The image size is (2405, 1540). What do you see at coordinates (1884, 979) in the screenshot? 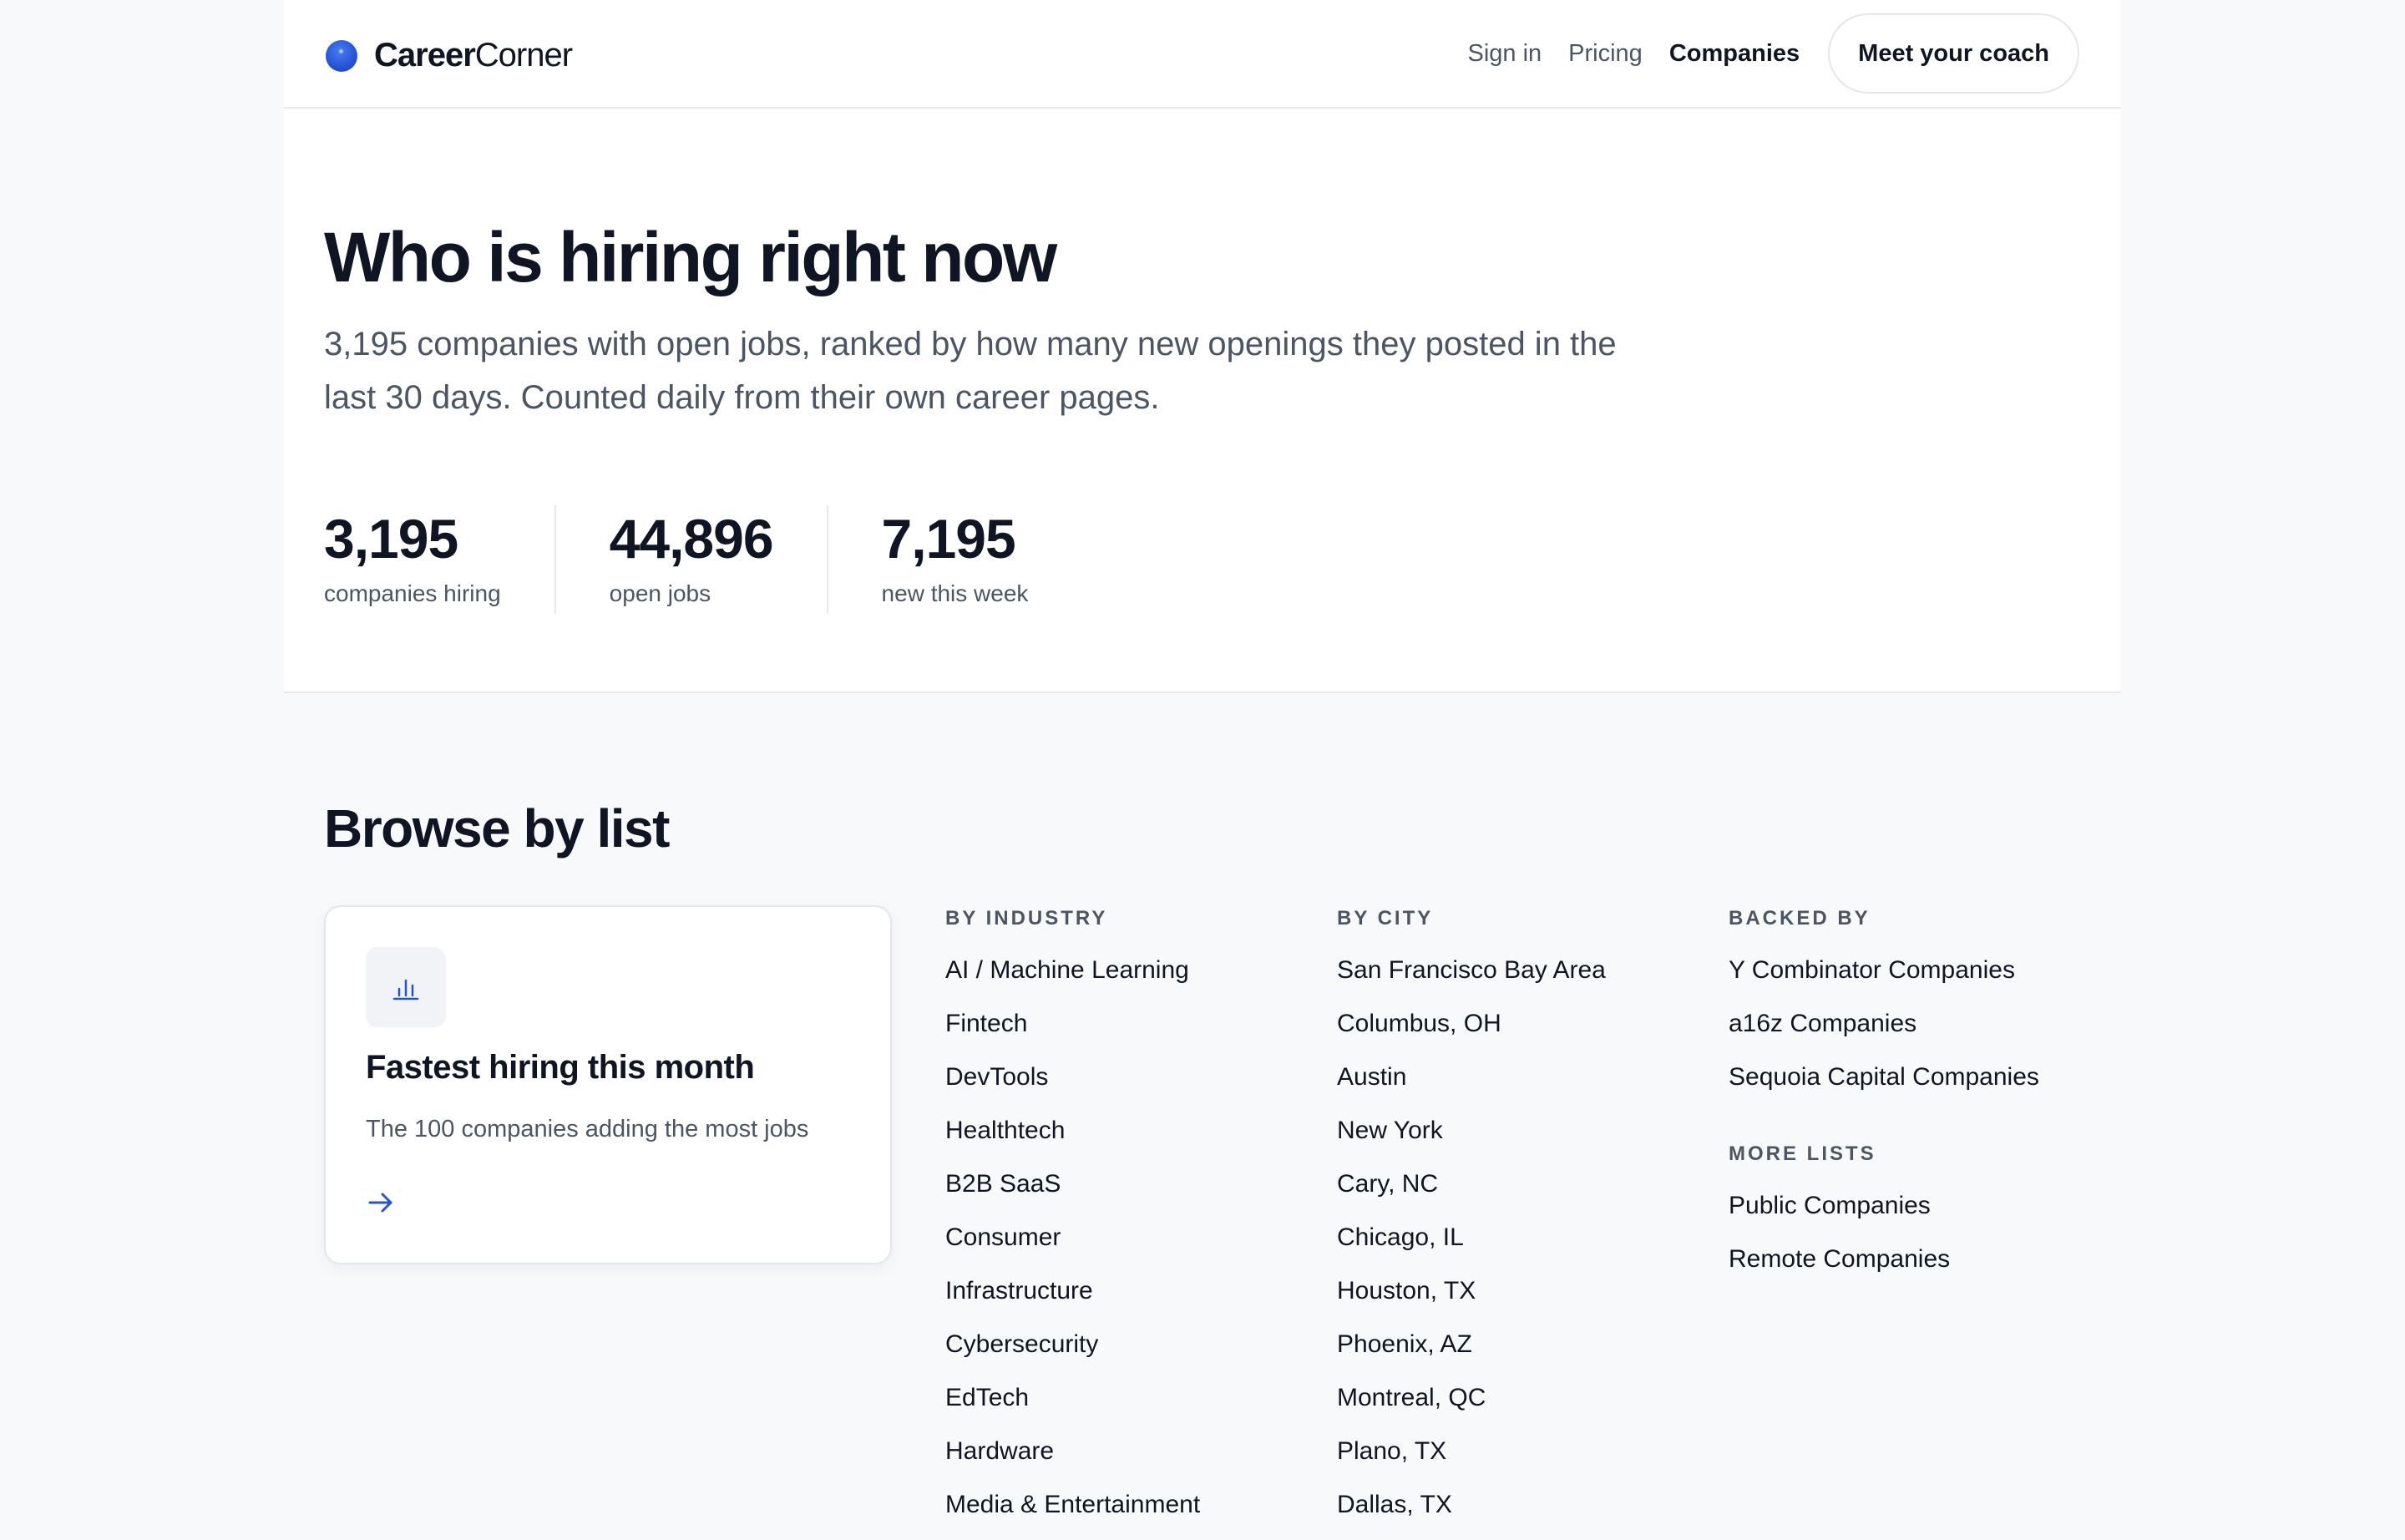
I see `investor-link: Y Combinator Companies` at bounding box center [1884, 979].